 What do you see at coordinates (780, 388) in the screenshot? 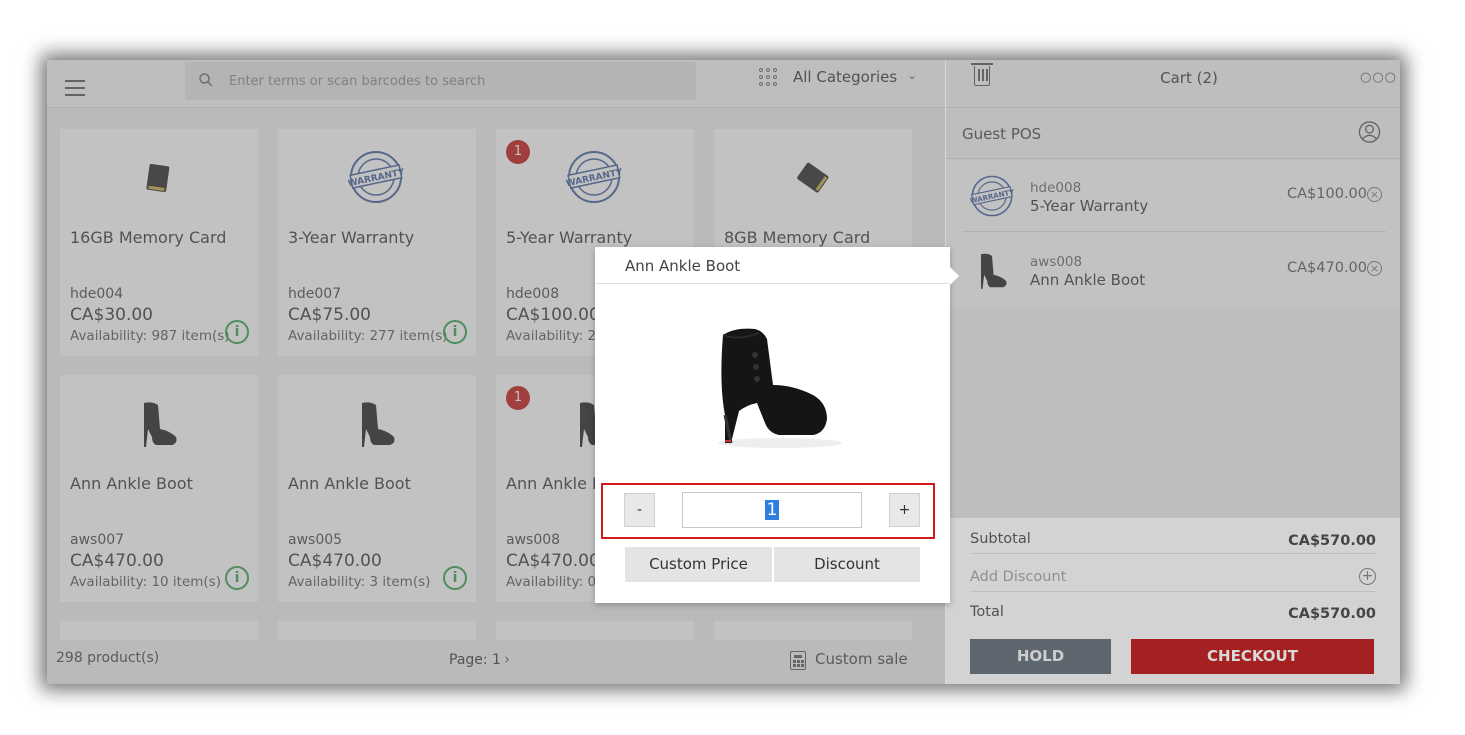
I see `ankle-boot-image` at bounding box center [780, 388].